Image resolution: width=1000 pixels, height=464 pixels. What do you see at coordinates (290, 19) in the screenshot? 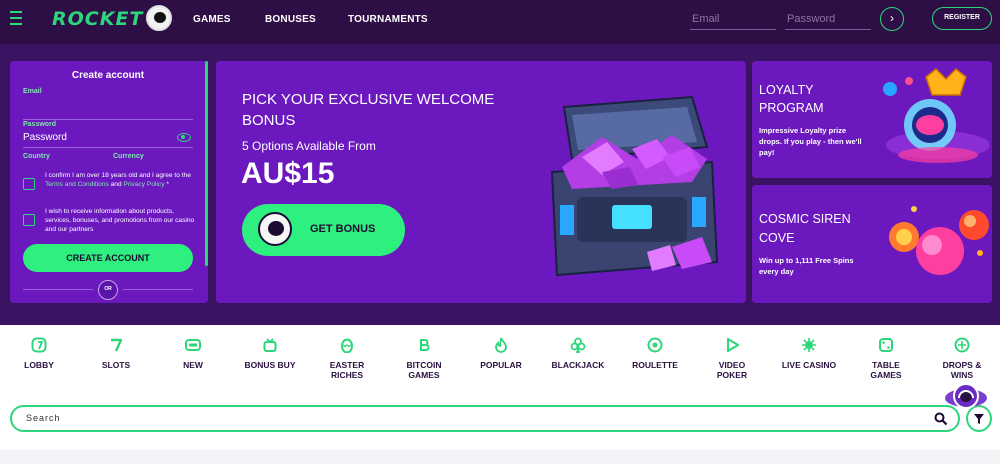
I see `nav-bonuses: BONUSES` at bounding box center [290, 19].